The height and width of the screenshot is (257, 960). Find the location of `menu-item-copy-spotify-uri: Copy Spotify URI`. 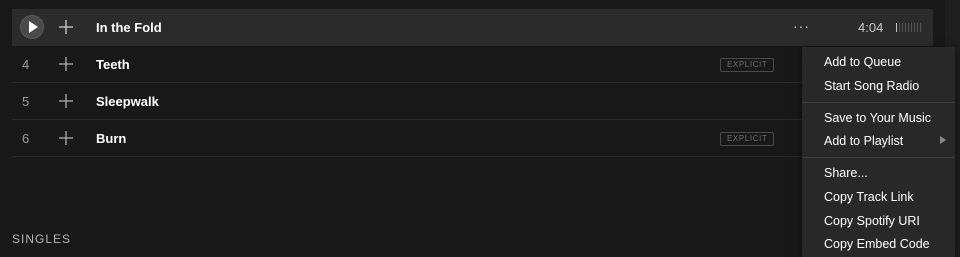

menu-item-copy-spotify-uri: Copy Spotify URI is located at coordinates (872, 221).